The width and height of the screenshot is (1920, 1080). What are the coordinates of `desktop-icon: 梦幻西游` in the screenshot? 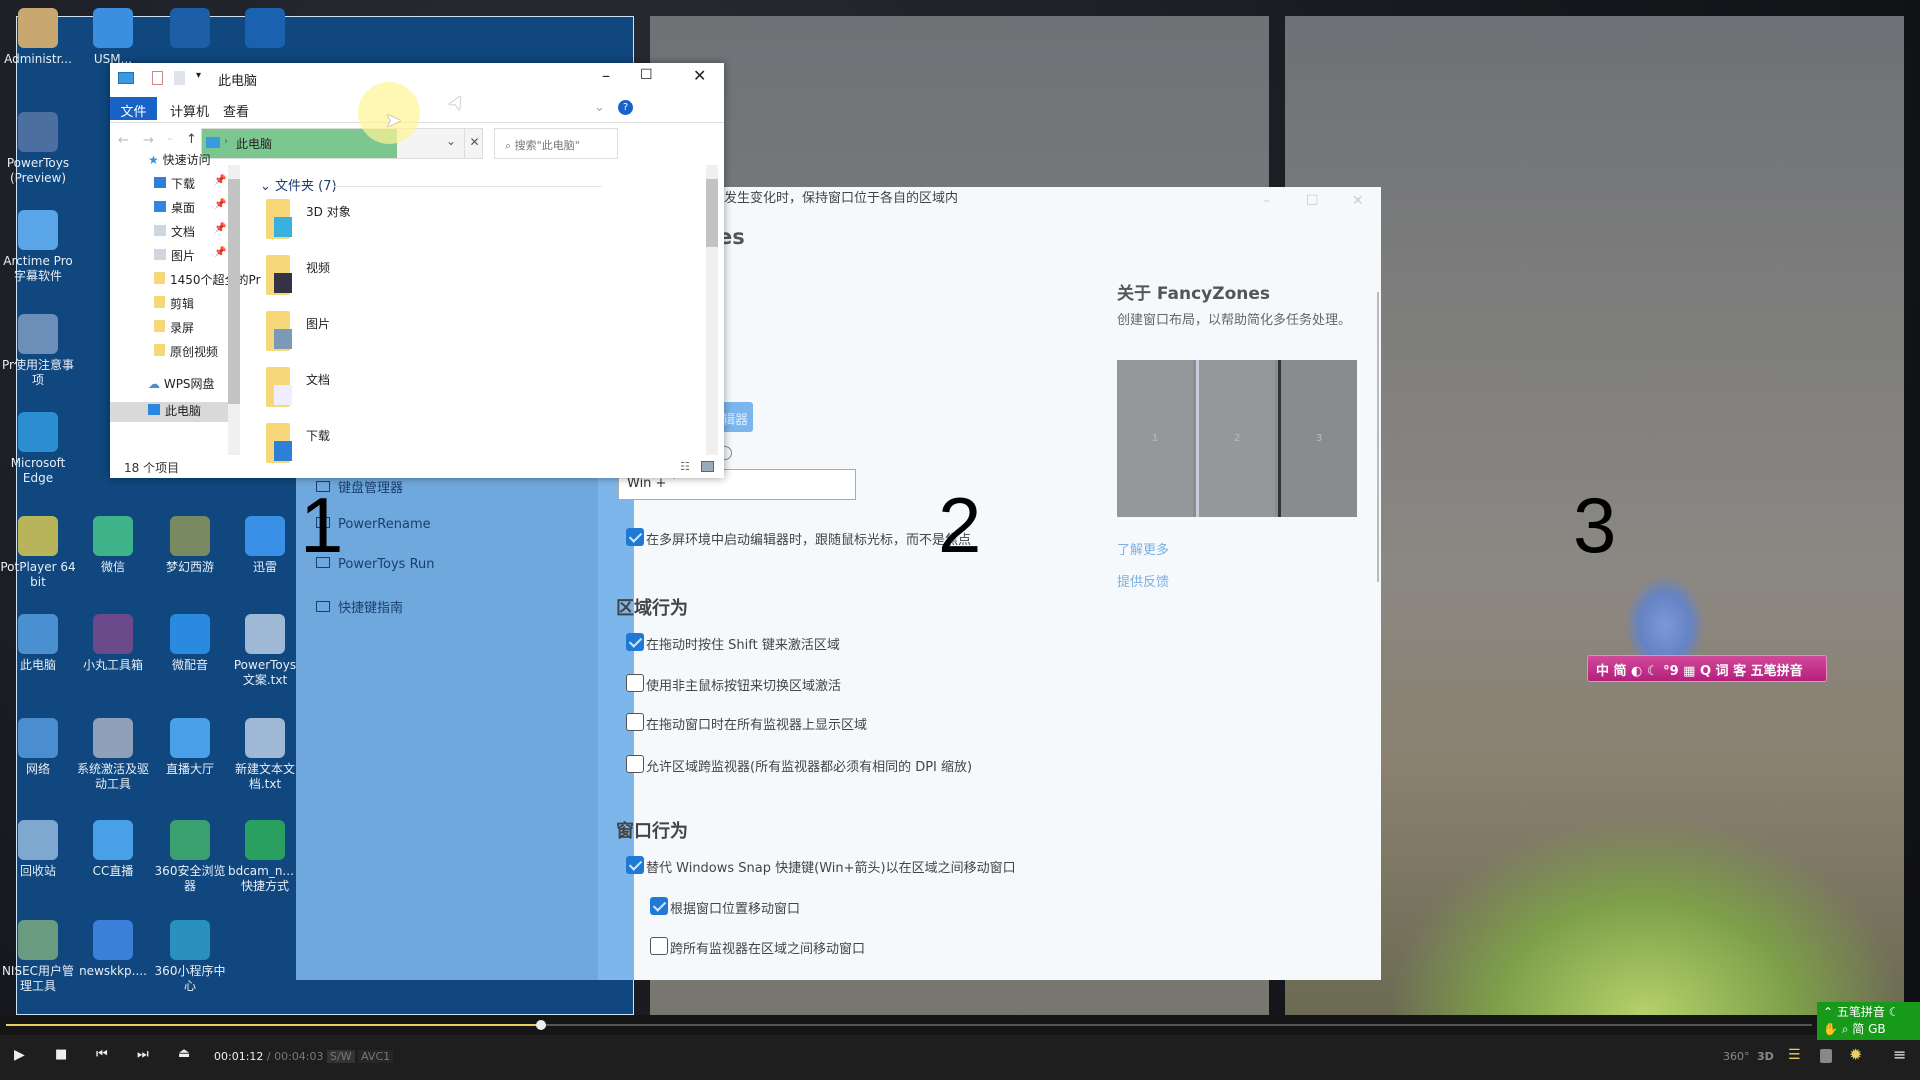 It's located at (190, 544).